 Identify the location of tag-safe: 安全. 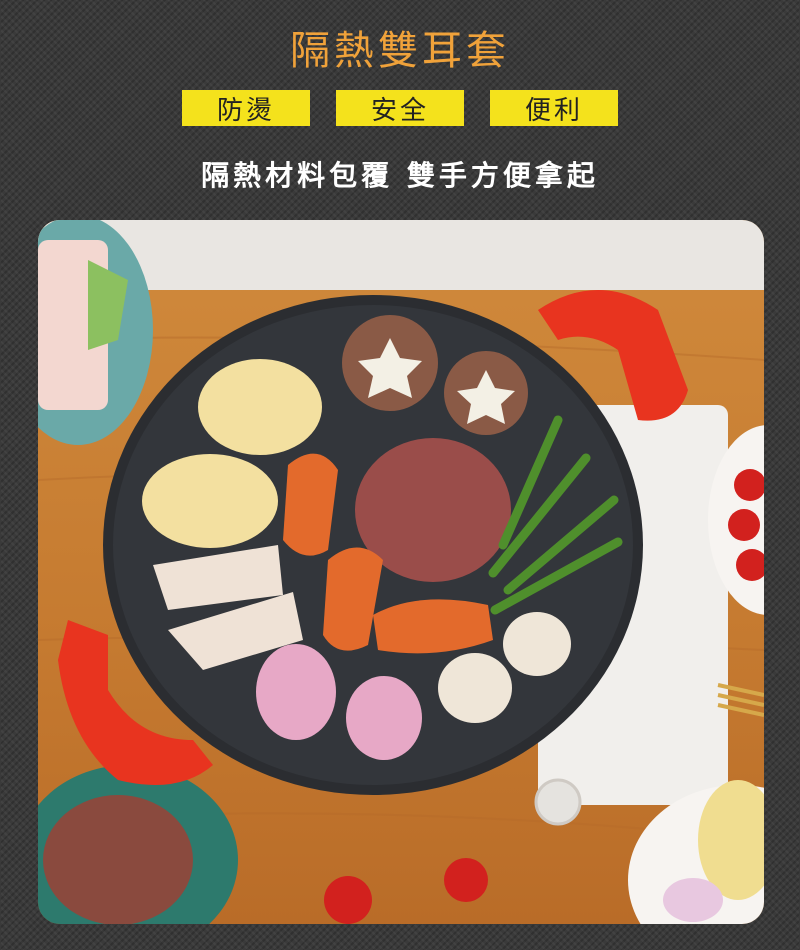
(400, 108).